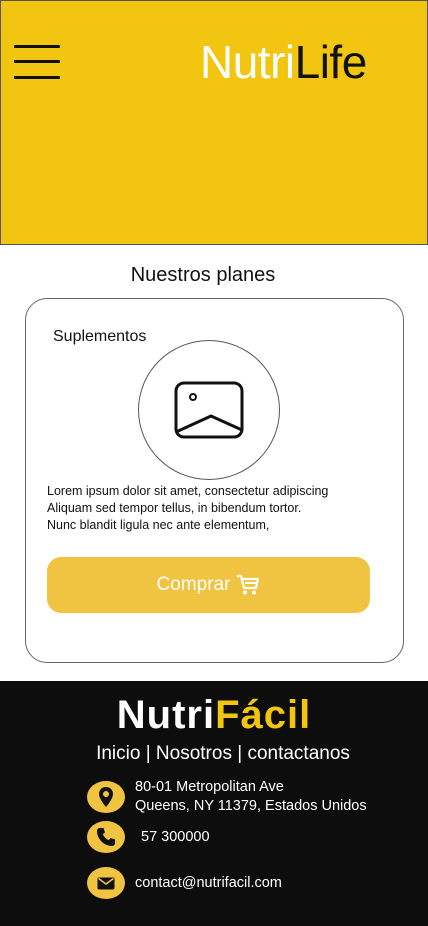 This screenshot has width=428, height=926. I want to click on footer-logo: NutriFácil, so click(214, 715).